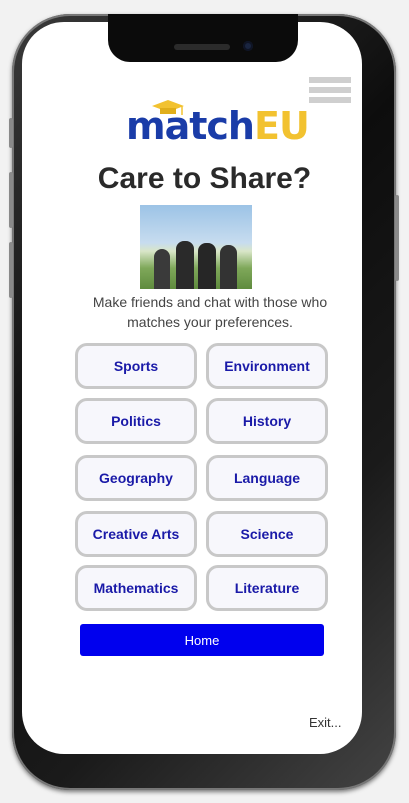 Image resolution: width=409 pixels, height=803 pixels. Describe the element at coordinates (202, 47) in the screenshot. I see `speaker-grille` at that location.